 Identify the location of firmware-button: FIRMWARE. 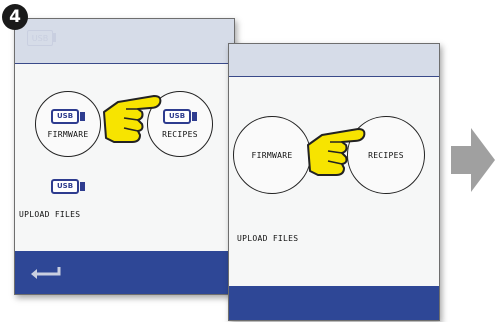
(272, 155).